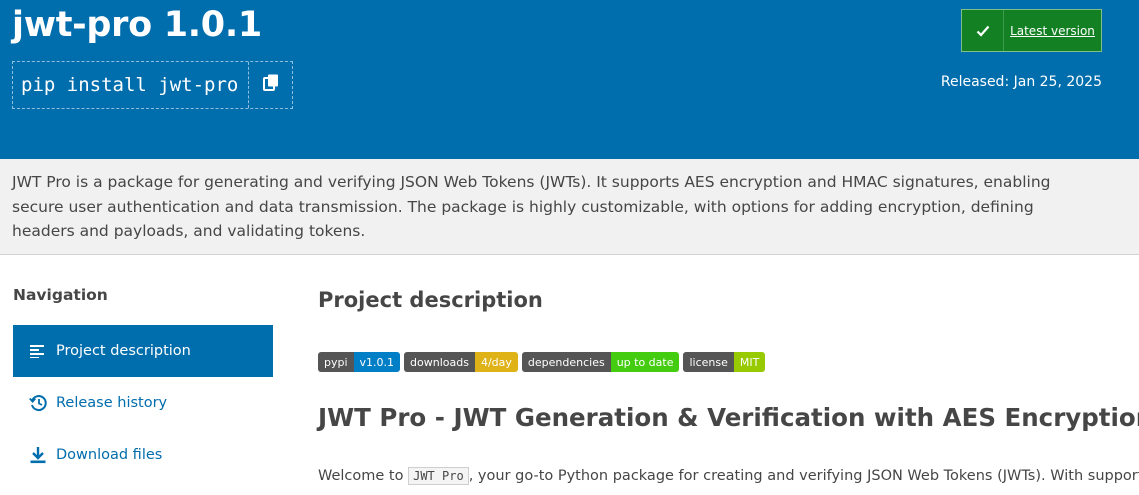  I want to click on check-icon, so click(983, 30).